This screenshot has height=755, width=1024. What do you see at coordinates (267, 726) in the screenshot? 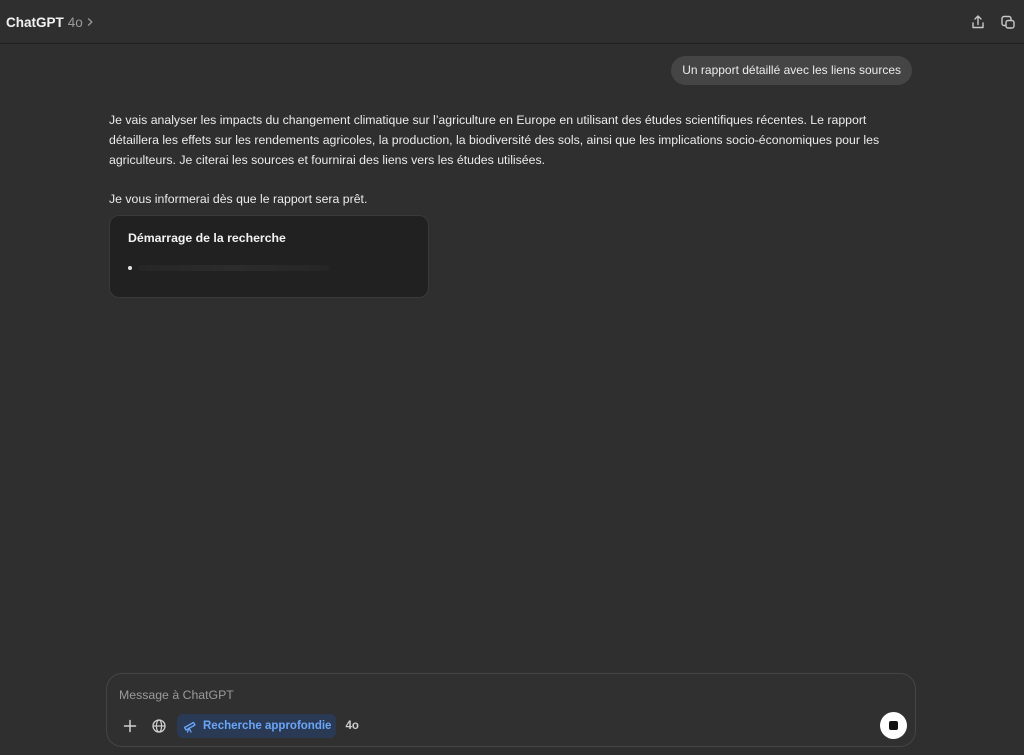
I see `deep-research-label: Recherche approfondie` at bounding box center [267, 726].